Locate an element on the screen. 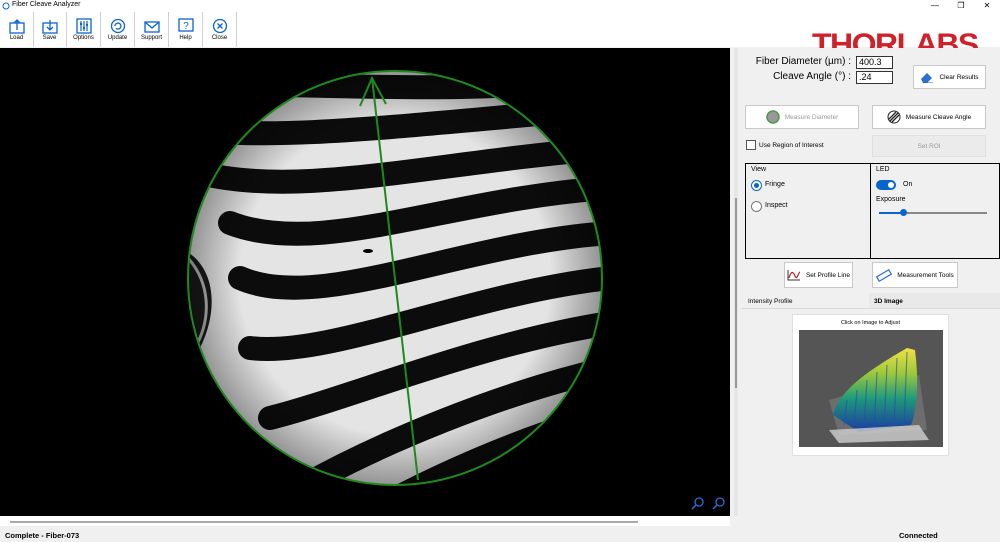 The height and width of the screenshot is (542, 1000). status-text: Complete - Fiber-073 is located at coordinates (42, 535).